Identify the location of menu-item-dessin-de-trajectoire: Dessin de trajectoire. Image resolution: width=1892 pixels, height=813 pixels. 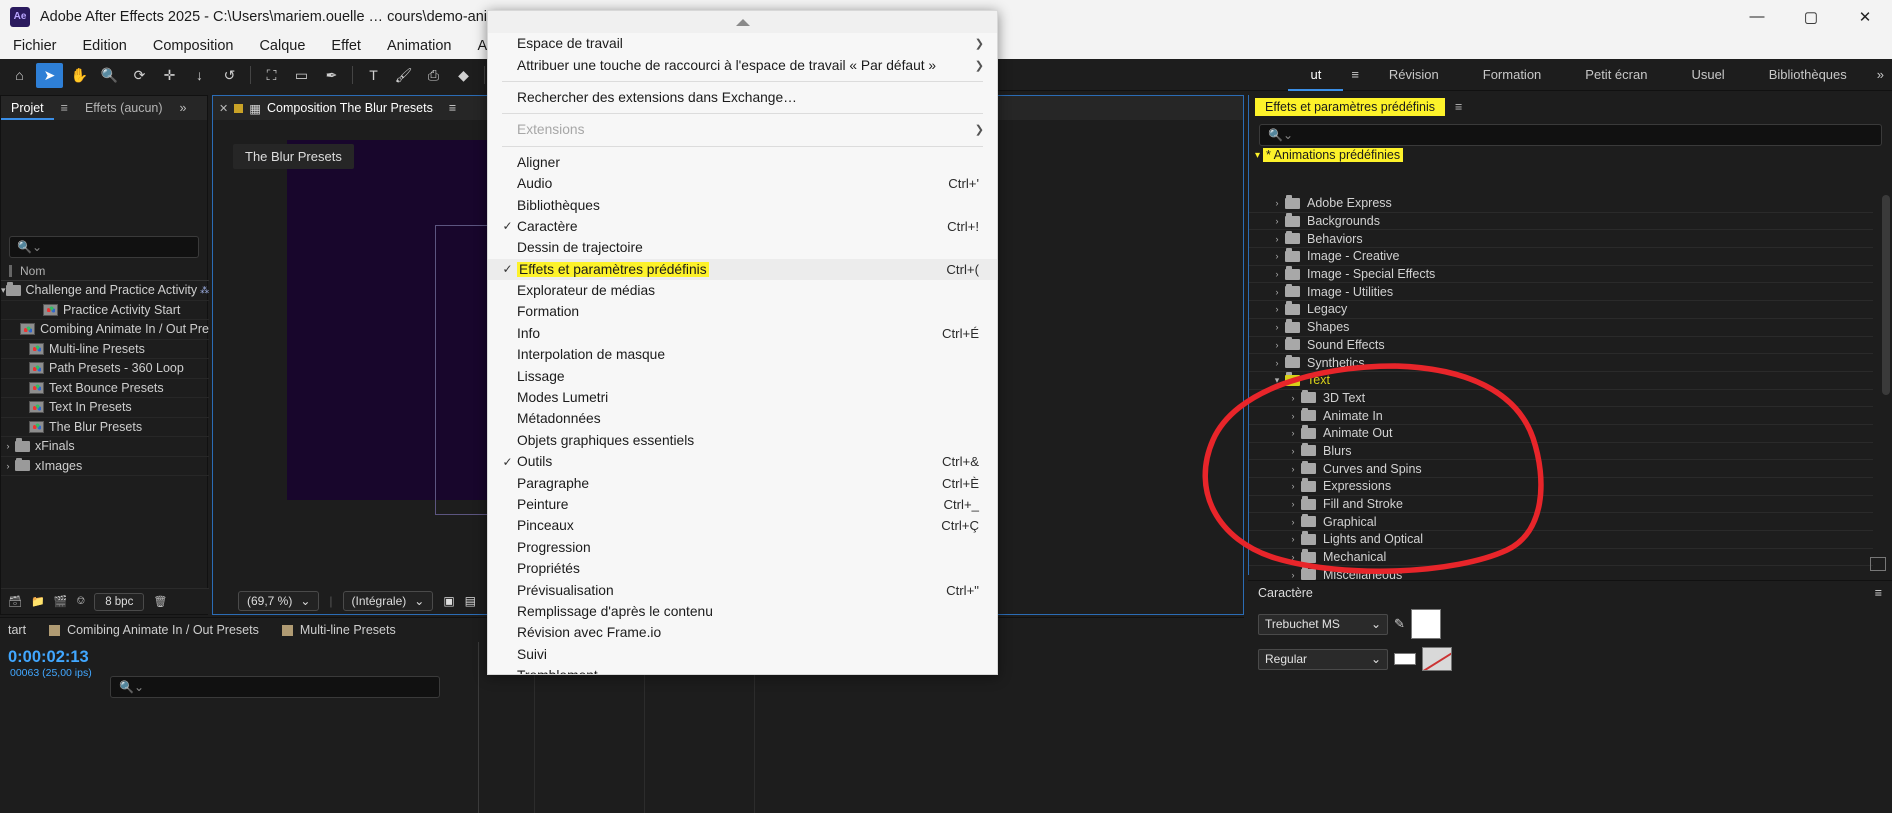
(742, 247).